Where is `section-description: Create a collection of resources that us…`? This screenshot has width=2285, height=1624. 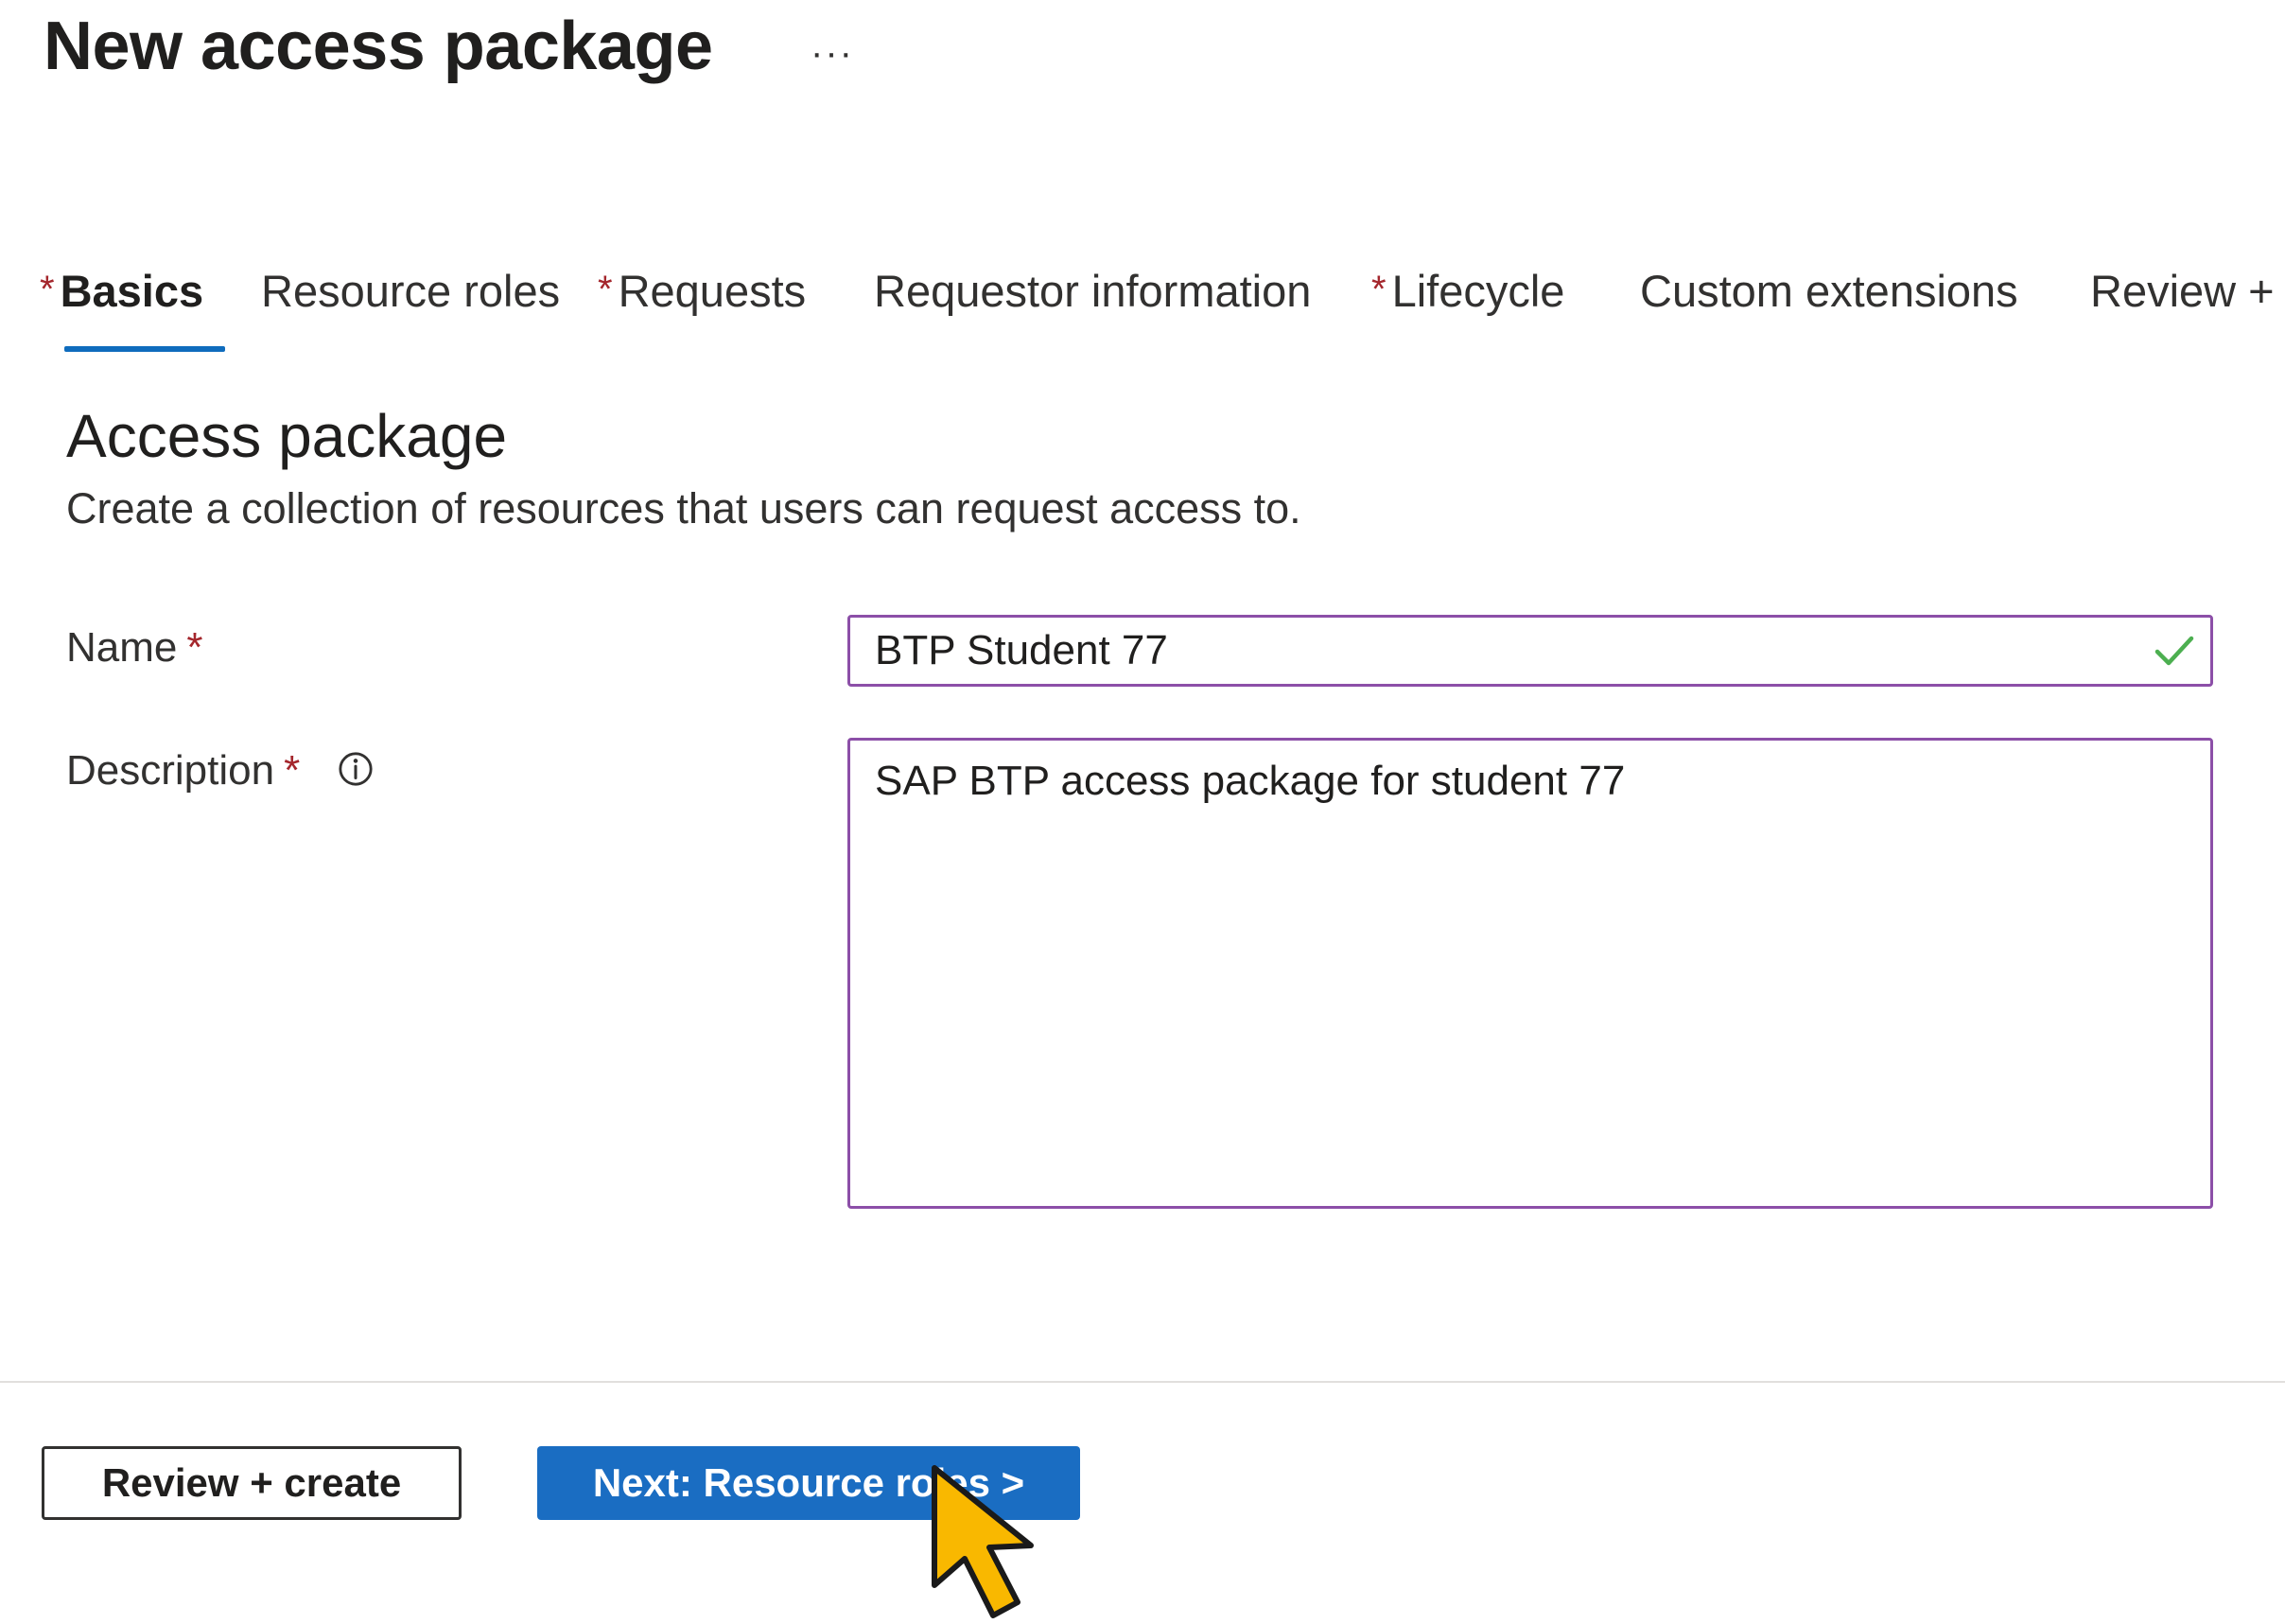
section-description: Create a collection of resources that us… is located at coordinates (683, 508).